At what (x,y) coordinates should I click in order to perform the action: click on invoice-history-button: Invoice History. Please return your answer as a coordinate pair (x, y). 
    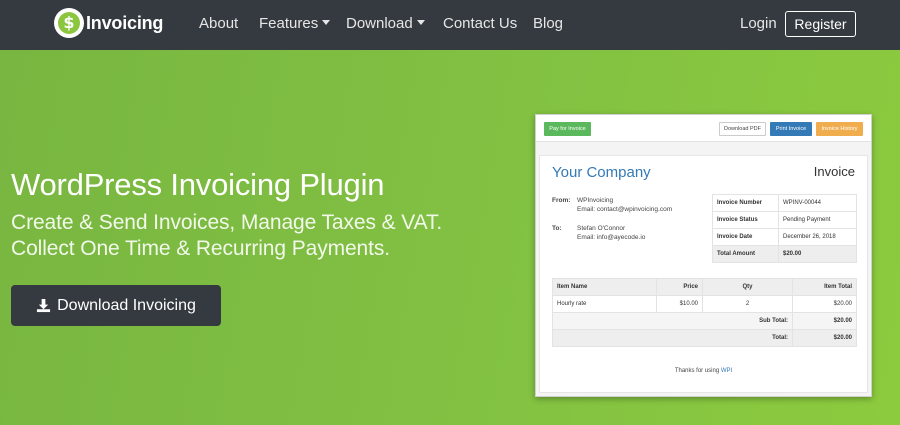
    Looking at the image, I should click on (839, 129).